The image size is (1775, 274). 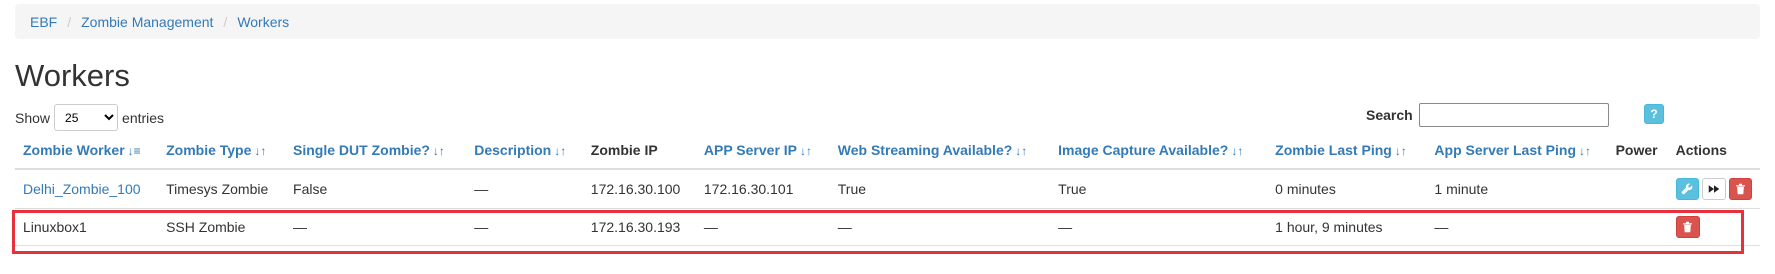 What do you see at coordinates (762, 227) in the screenshot?
I see `cell-app-server-ip: —` at bounding box center [762, 227].